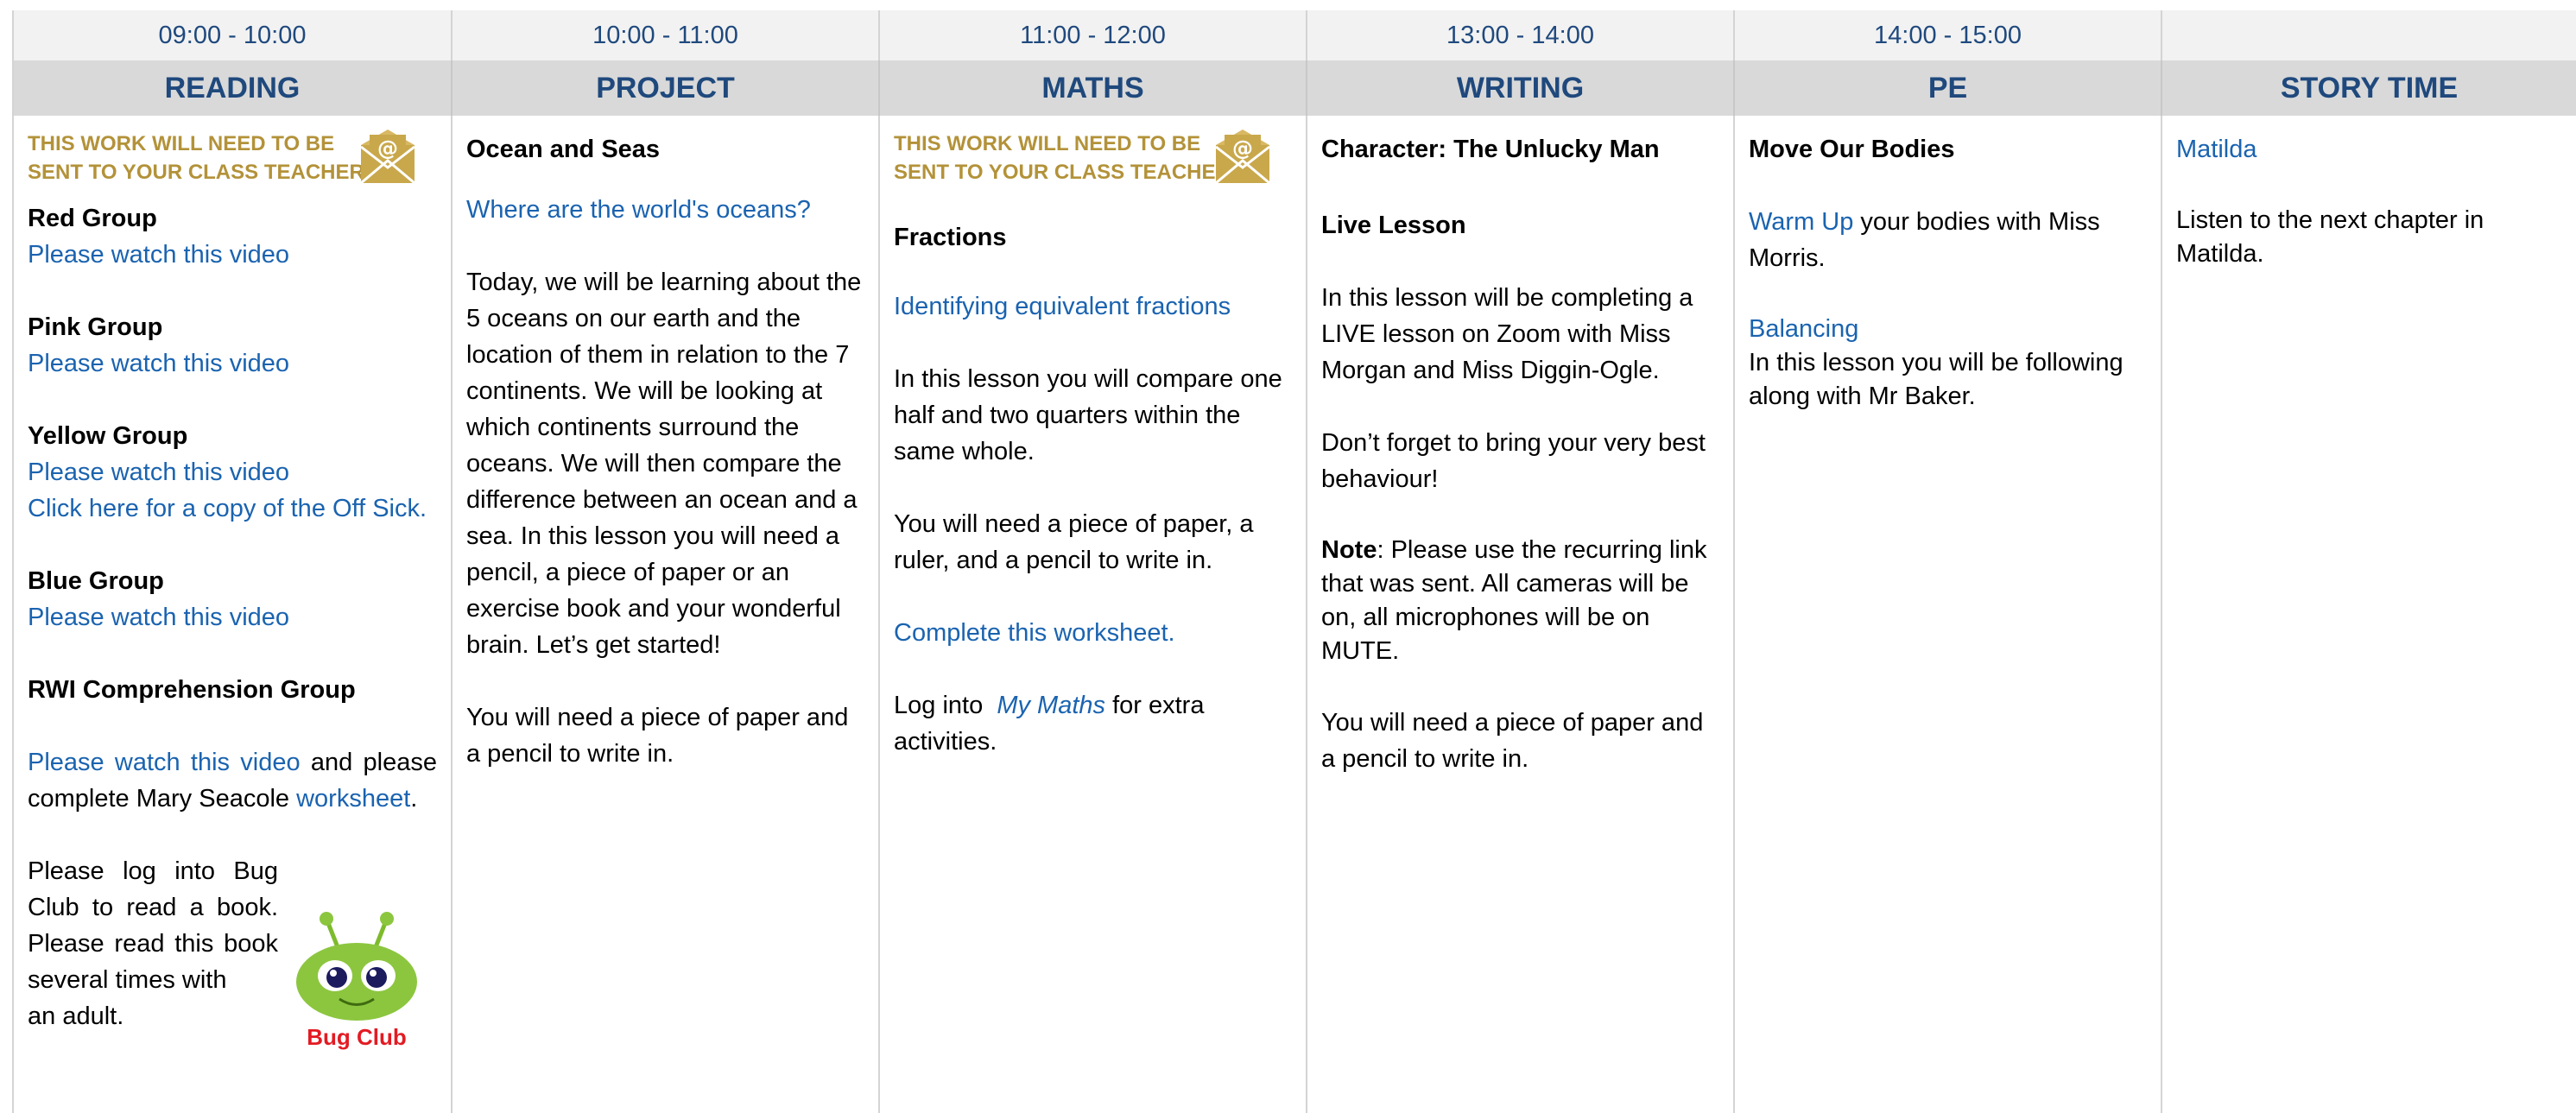 This screenshot has height=1113, width=2576. What do you see at coordinates (232, 35) in the screenshot?
I see `time-slot-1: 09:00 - 10:00` at bounding box center [232, 35].